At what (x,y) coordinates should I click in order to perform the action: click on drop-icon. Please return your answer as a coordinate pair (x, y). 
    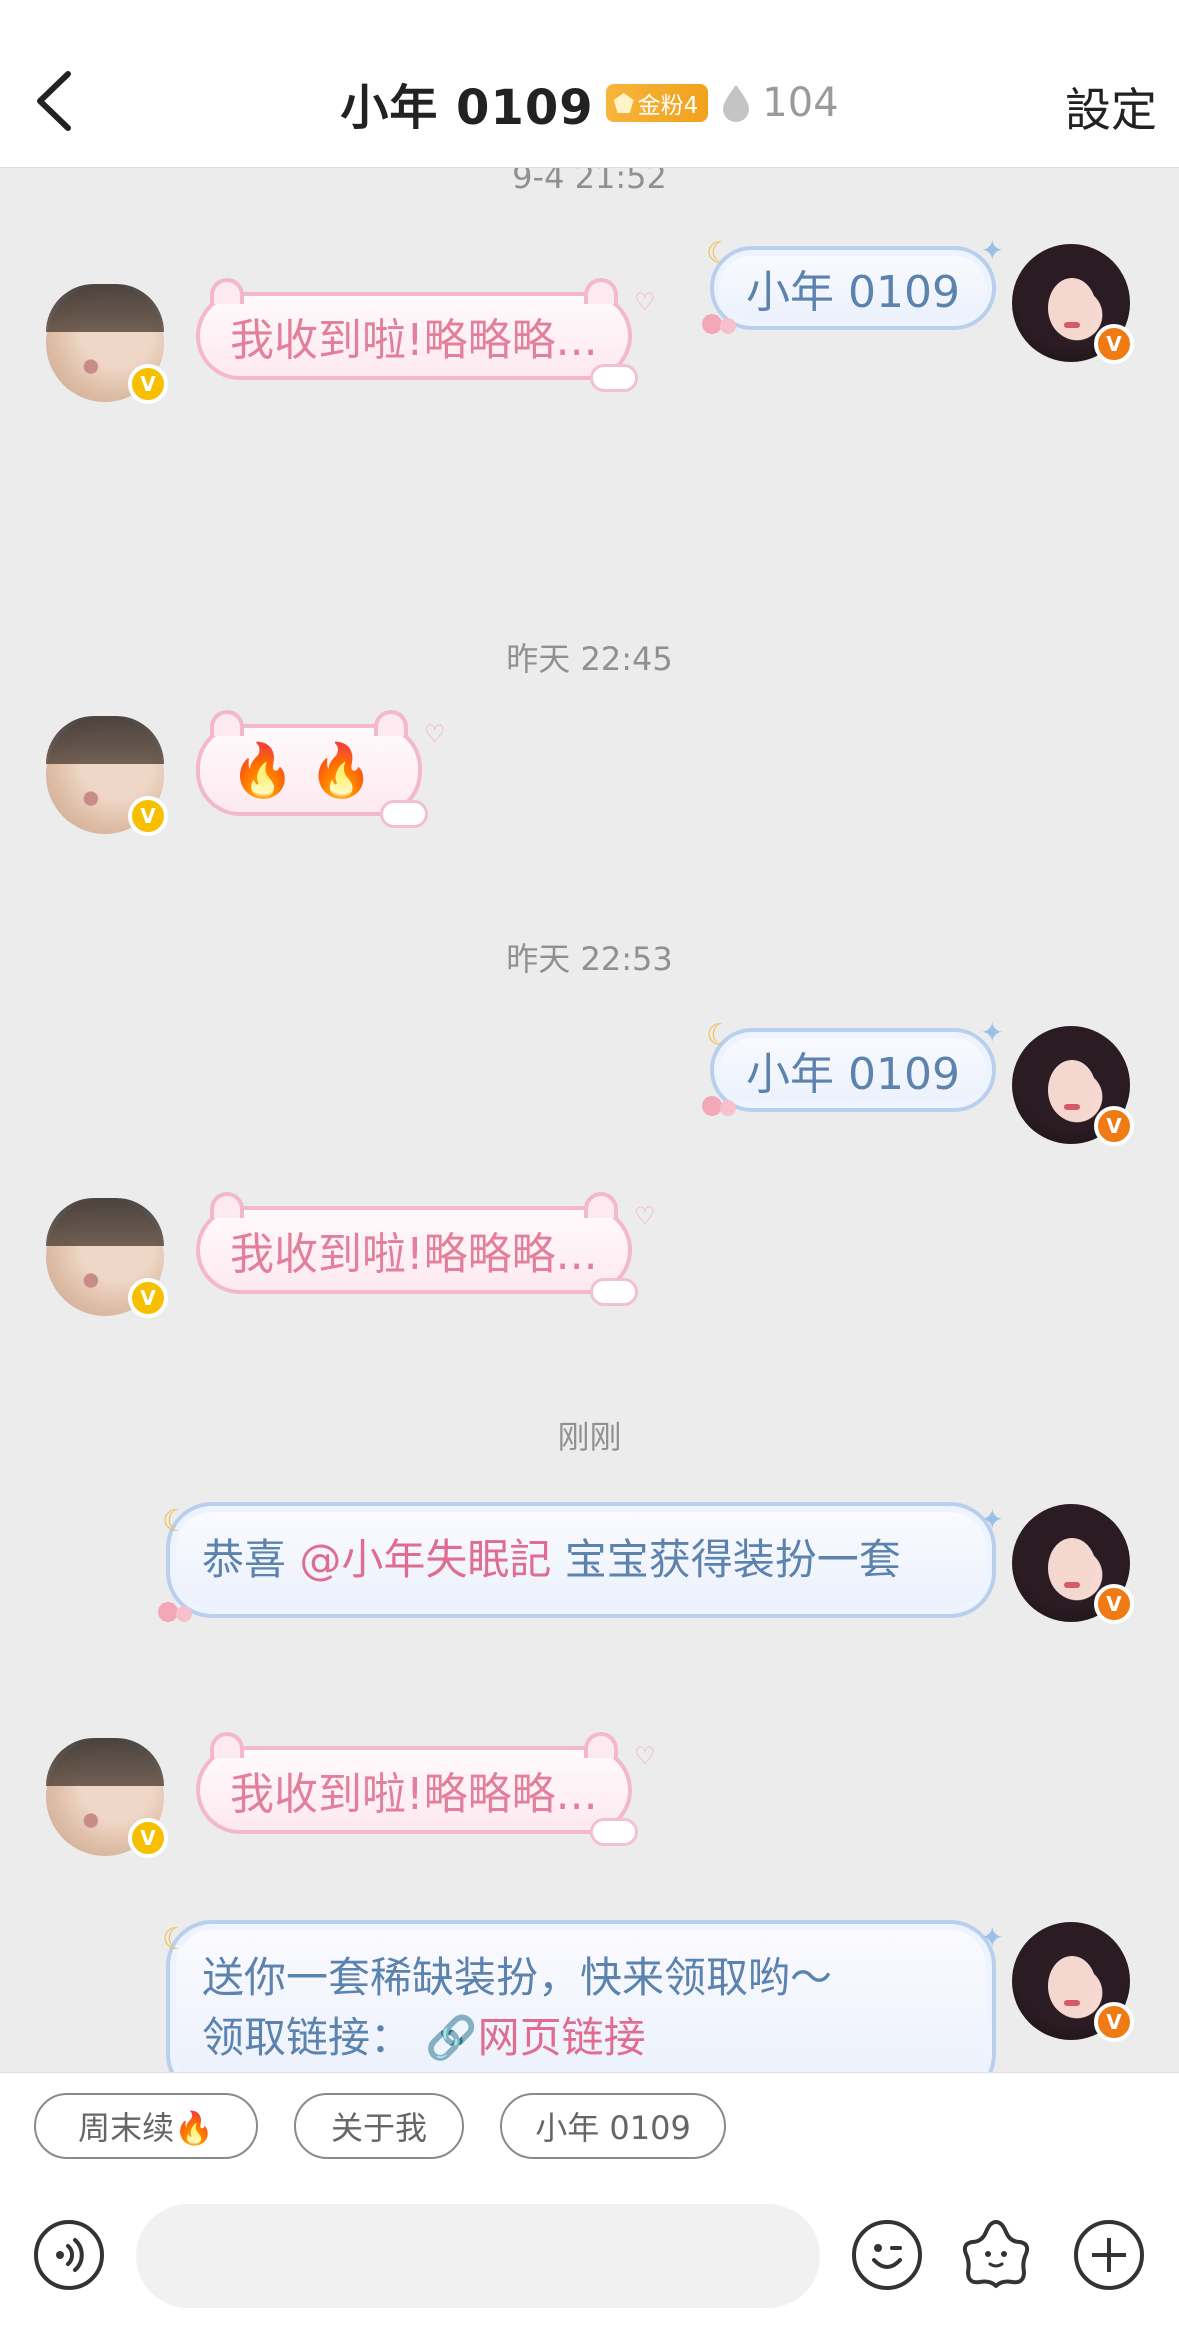
    Looking at the image, I should click on (736, 103).